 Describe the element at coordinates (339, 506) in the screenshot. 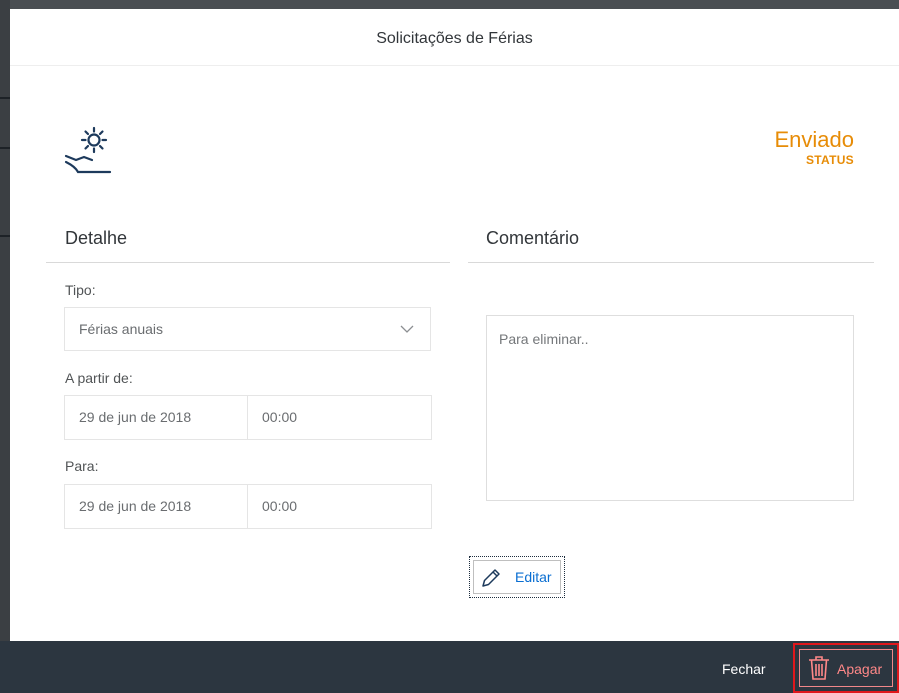

I see `to-time-input: 00:00` at that location.